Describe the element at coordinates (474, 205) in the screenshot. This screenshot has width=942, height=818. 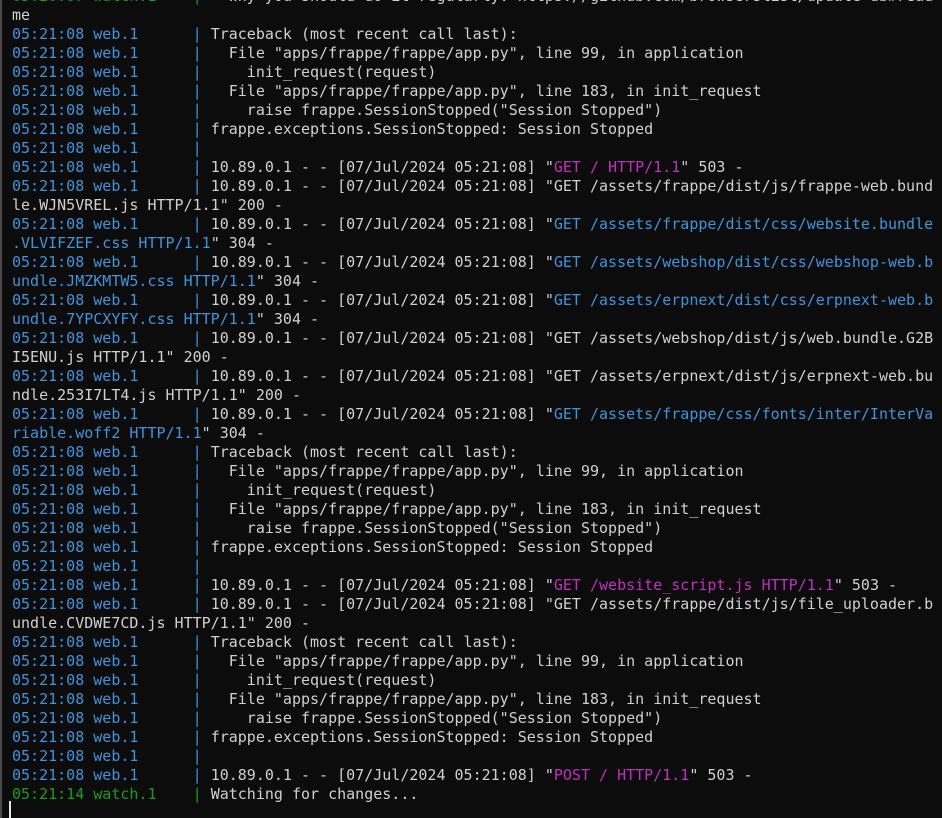
I see `log-line-continuation: le.WJN5VREL.js HTTP/1.1" 200 -` at that location.